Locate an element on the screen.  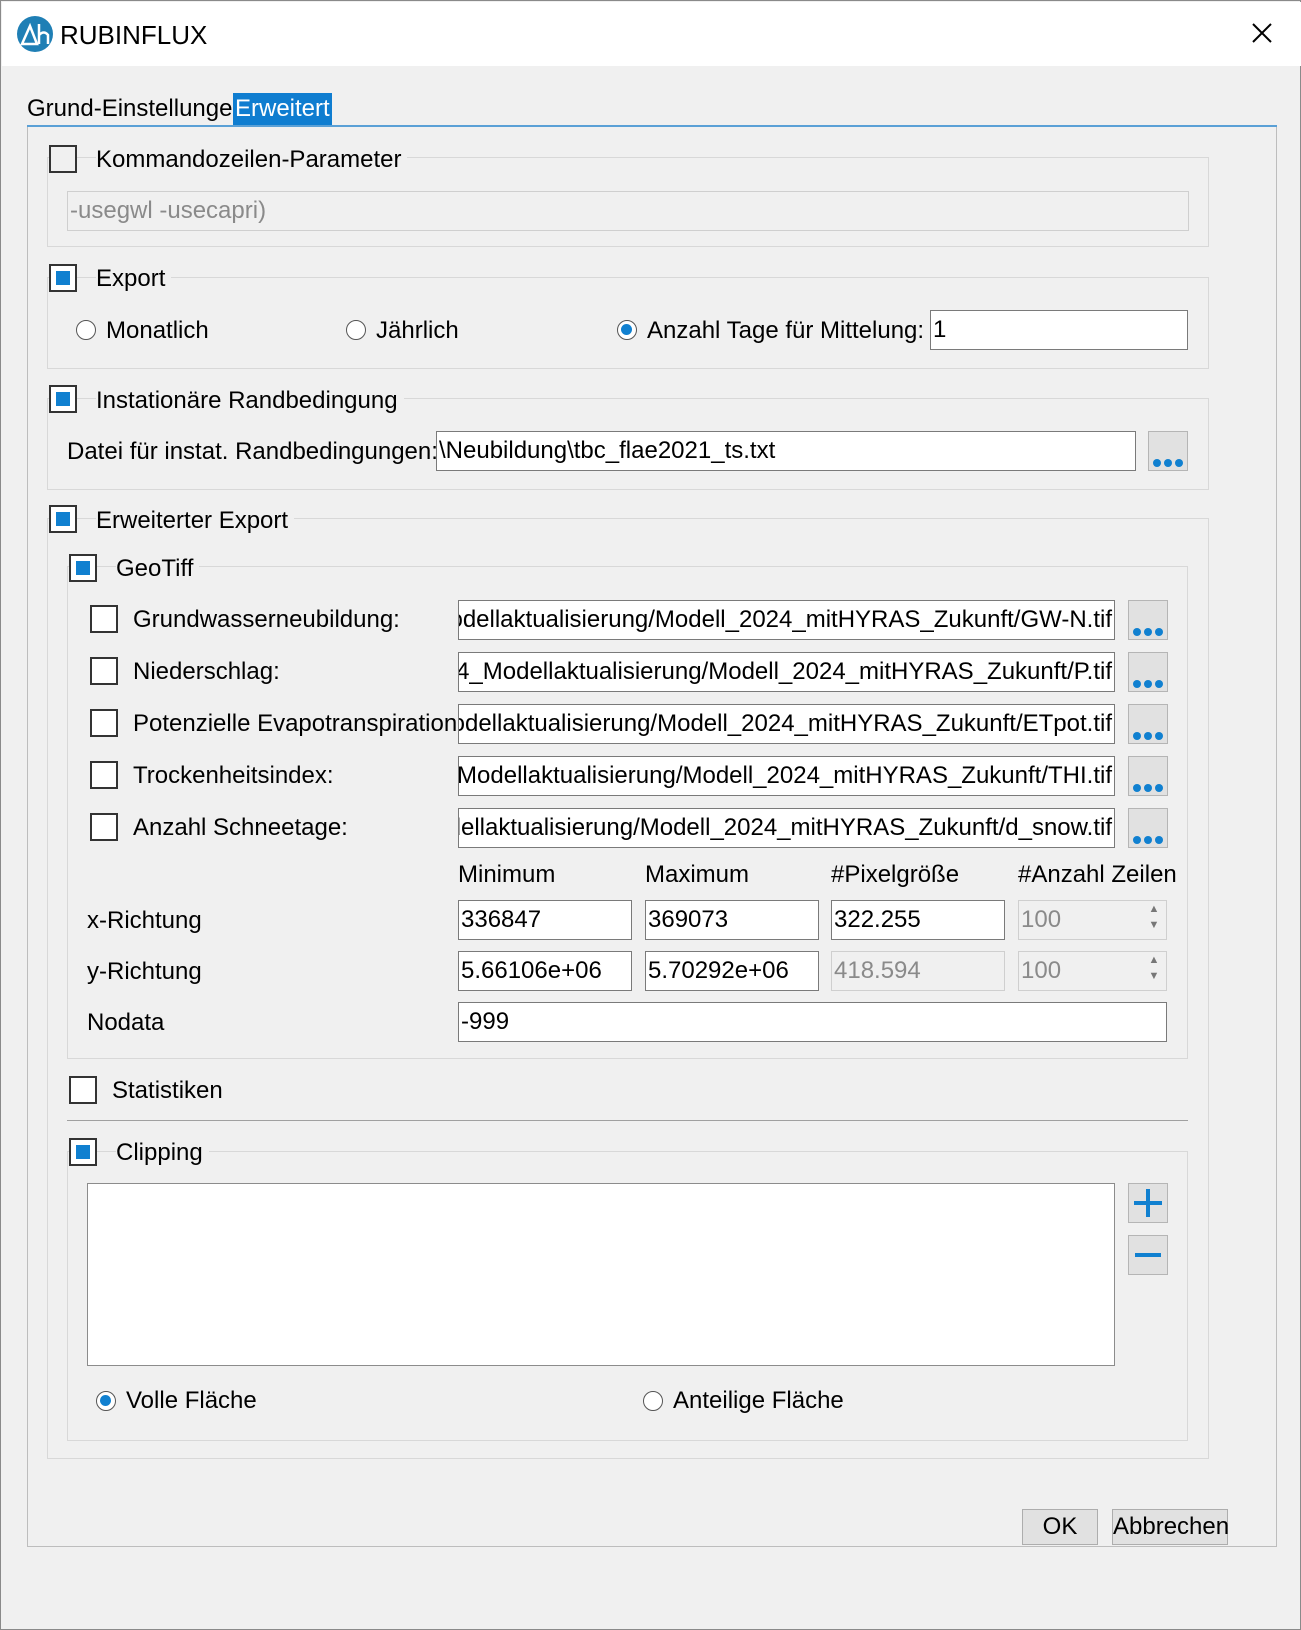
plus-icon is located at coordinates (1148, 1203).